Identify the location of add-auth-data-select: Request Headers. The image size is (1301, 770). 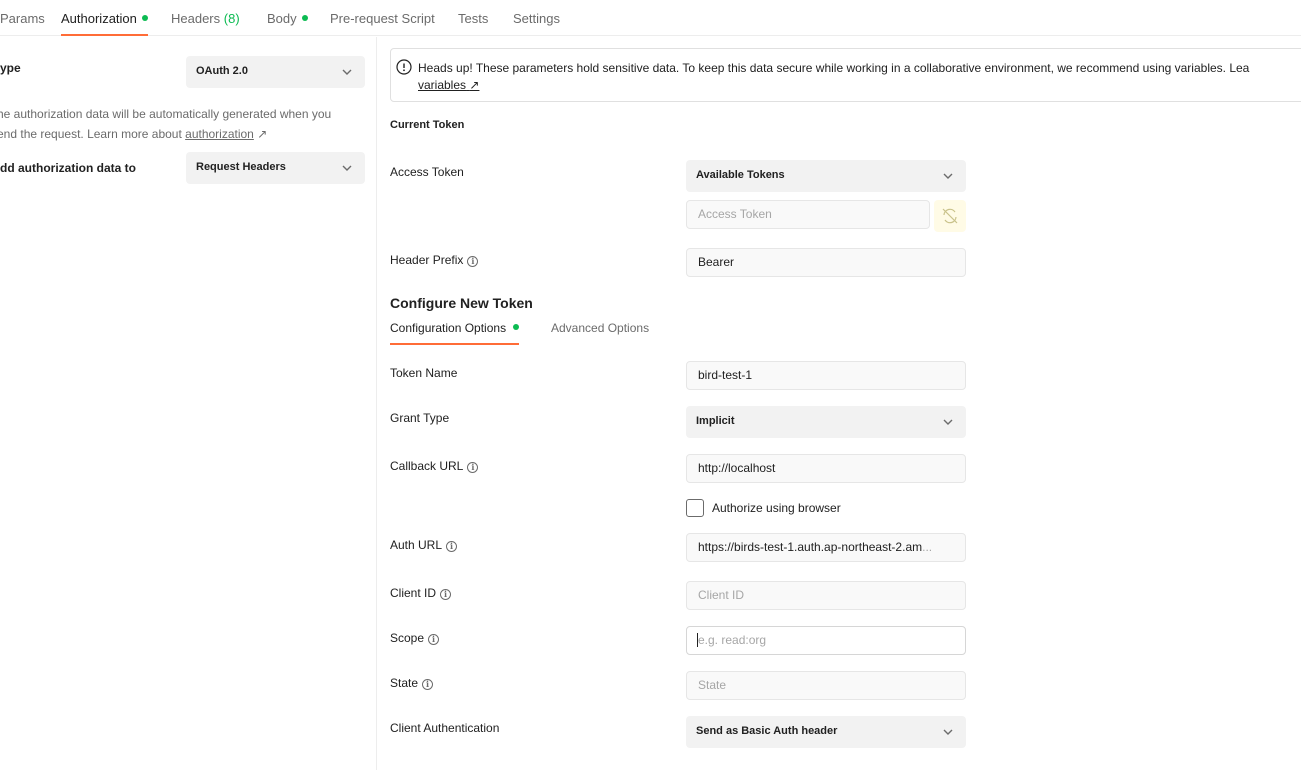
(275, 168).